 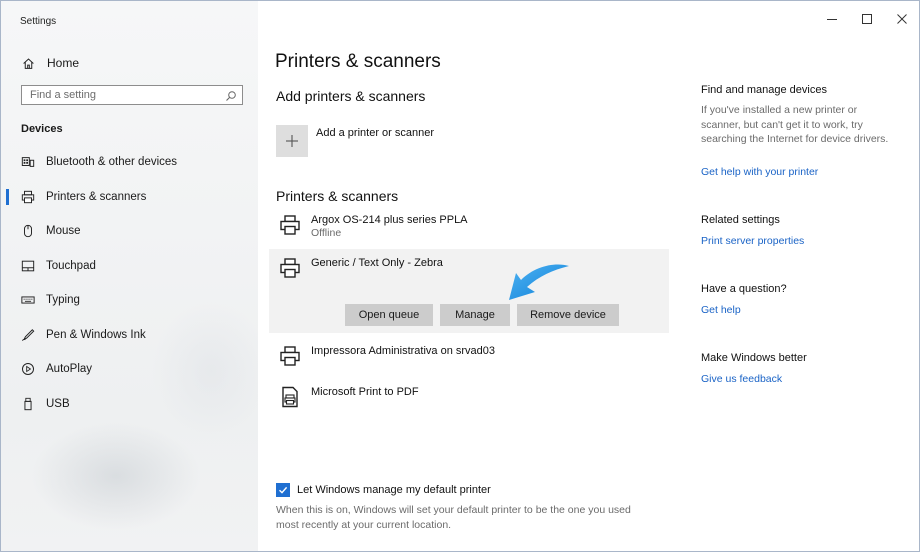 What do you see at coordinates (389, 220) in the screenshot?
I see `printer-name: Argox OS-214 plus series PPLA` at bounding box center [389, 220].